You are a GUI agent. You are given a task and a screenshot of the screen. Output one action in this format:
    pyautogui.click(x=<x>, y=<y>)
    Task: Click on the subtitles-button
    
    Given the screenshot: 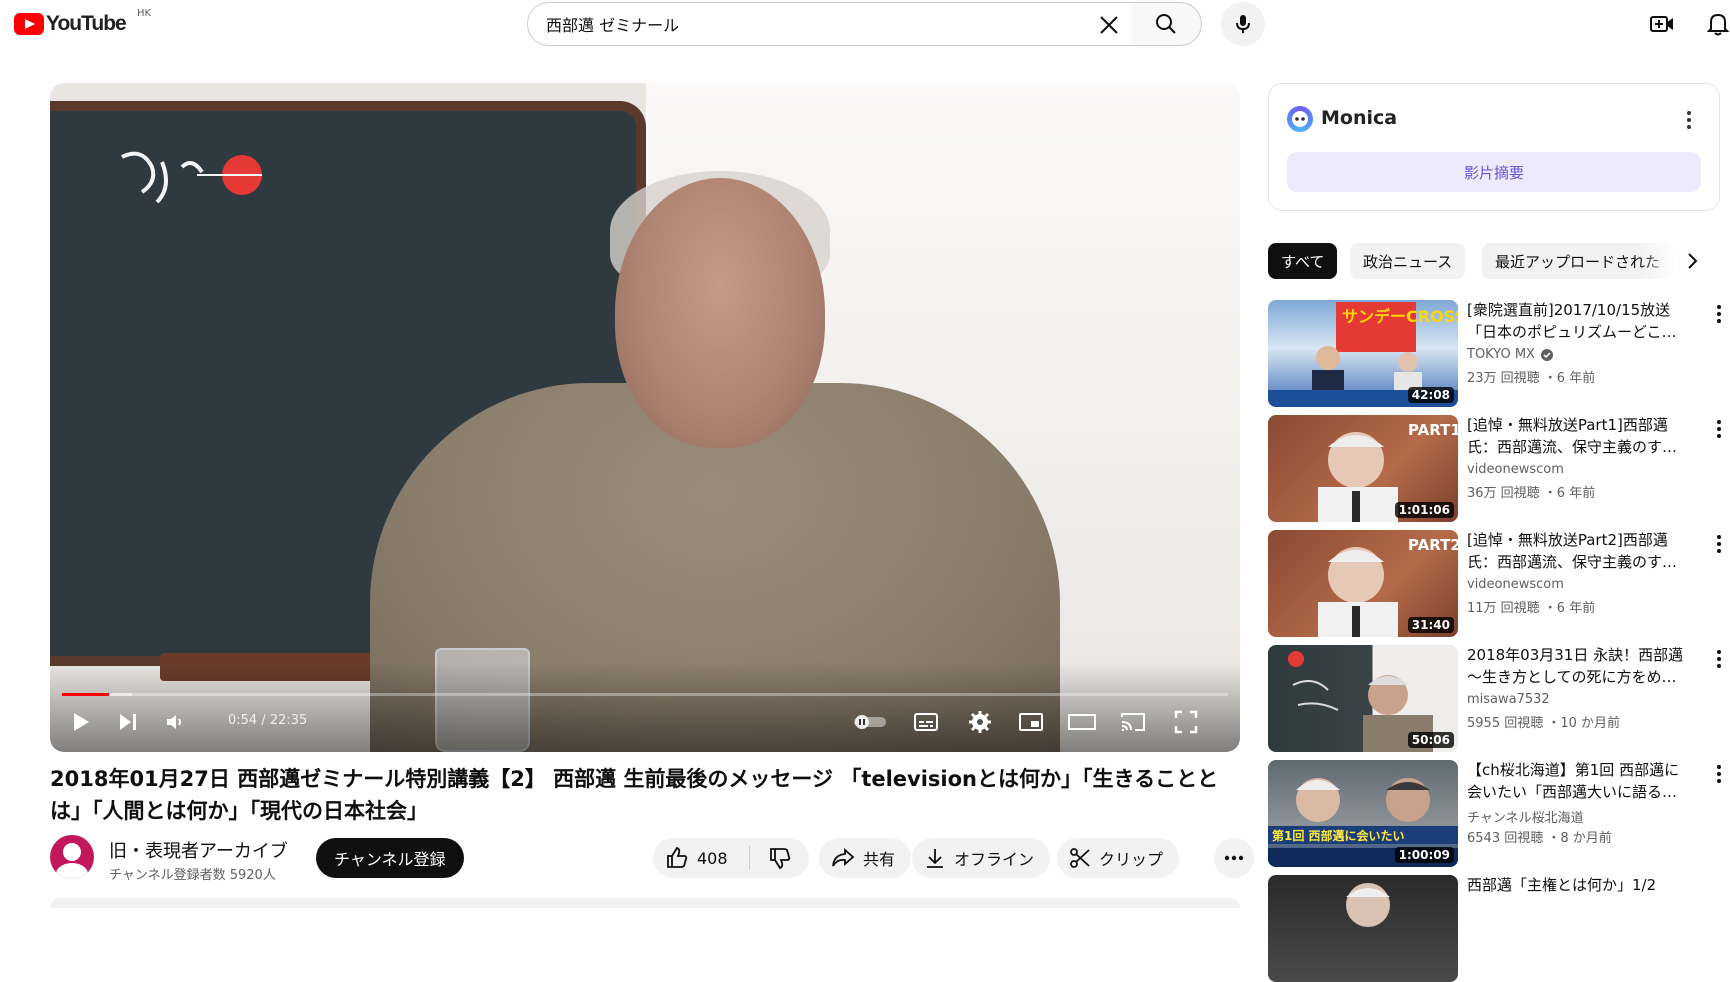 What is the action you would take?
    pyautogui.click(x=926, y=722)
    